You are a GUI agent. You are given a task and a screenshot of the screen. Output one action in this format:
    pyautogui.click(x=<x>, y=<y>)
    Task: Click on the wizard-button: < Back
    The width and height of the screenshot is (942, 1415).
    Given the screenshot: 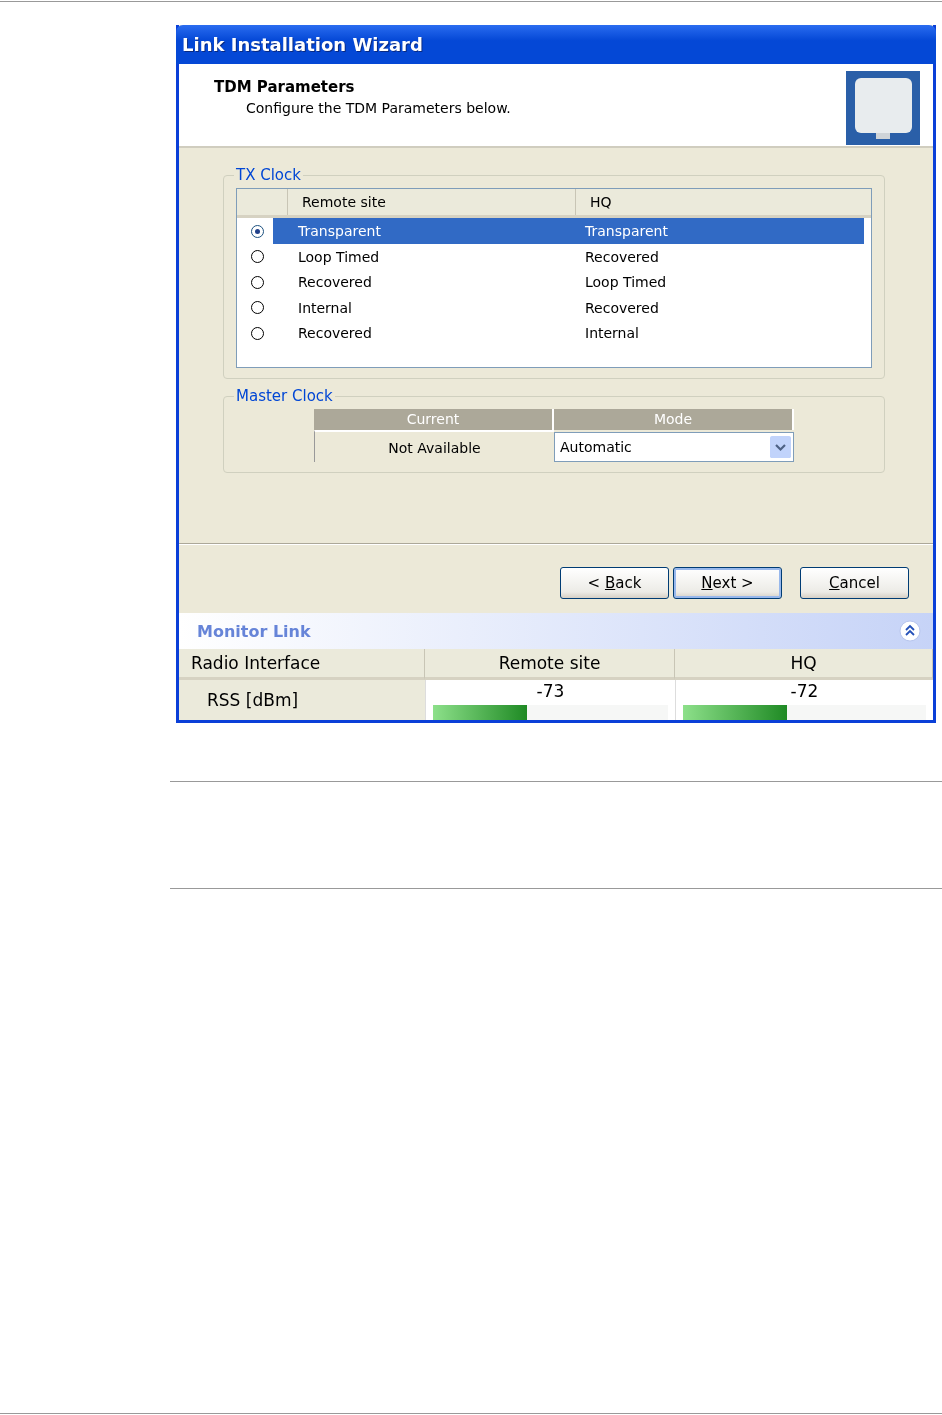 What is the action you would take?
    pyautogui.click(x=614, y=583)
    